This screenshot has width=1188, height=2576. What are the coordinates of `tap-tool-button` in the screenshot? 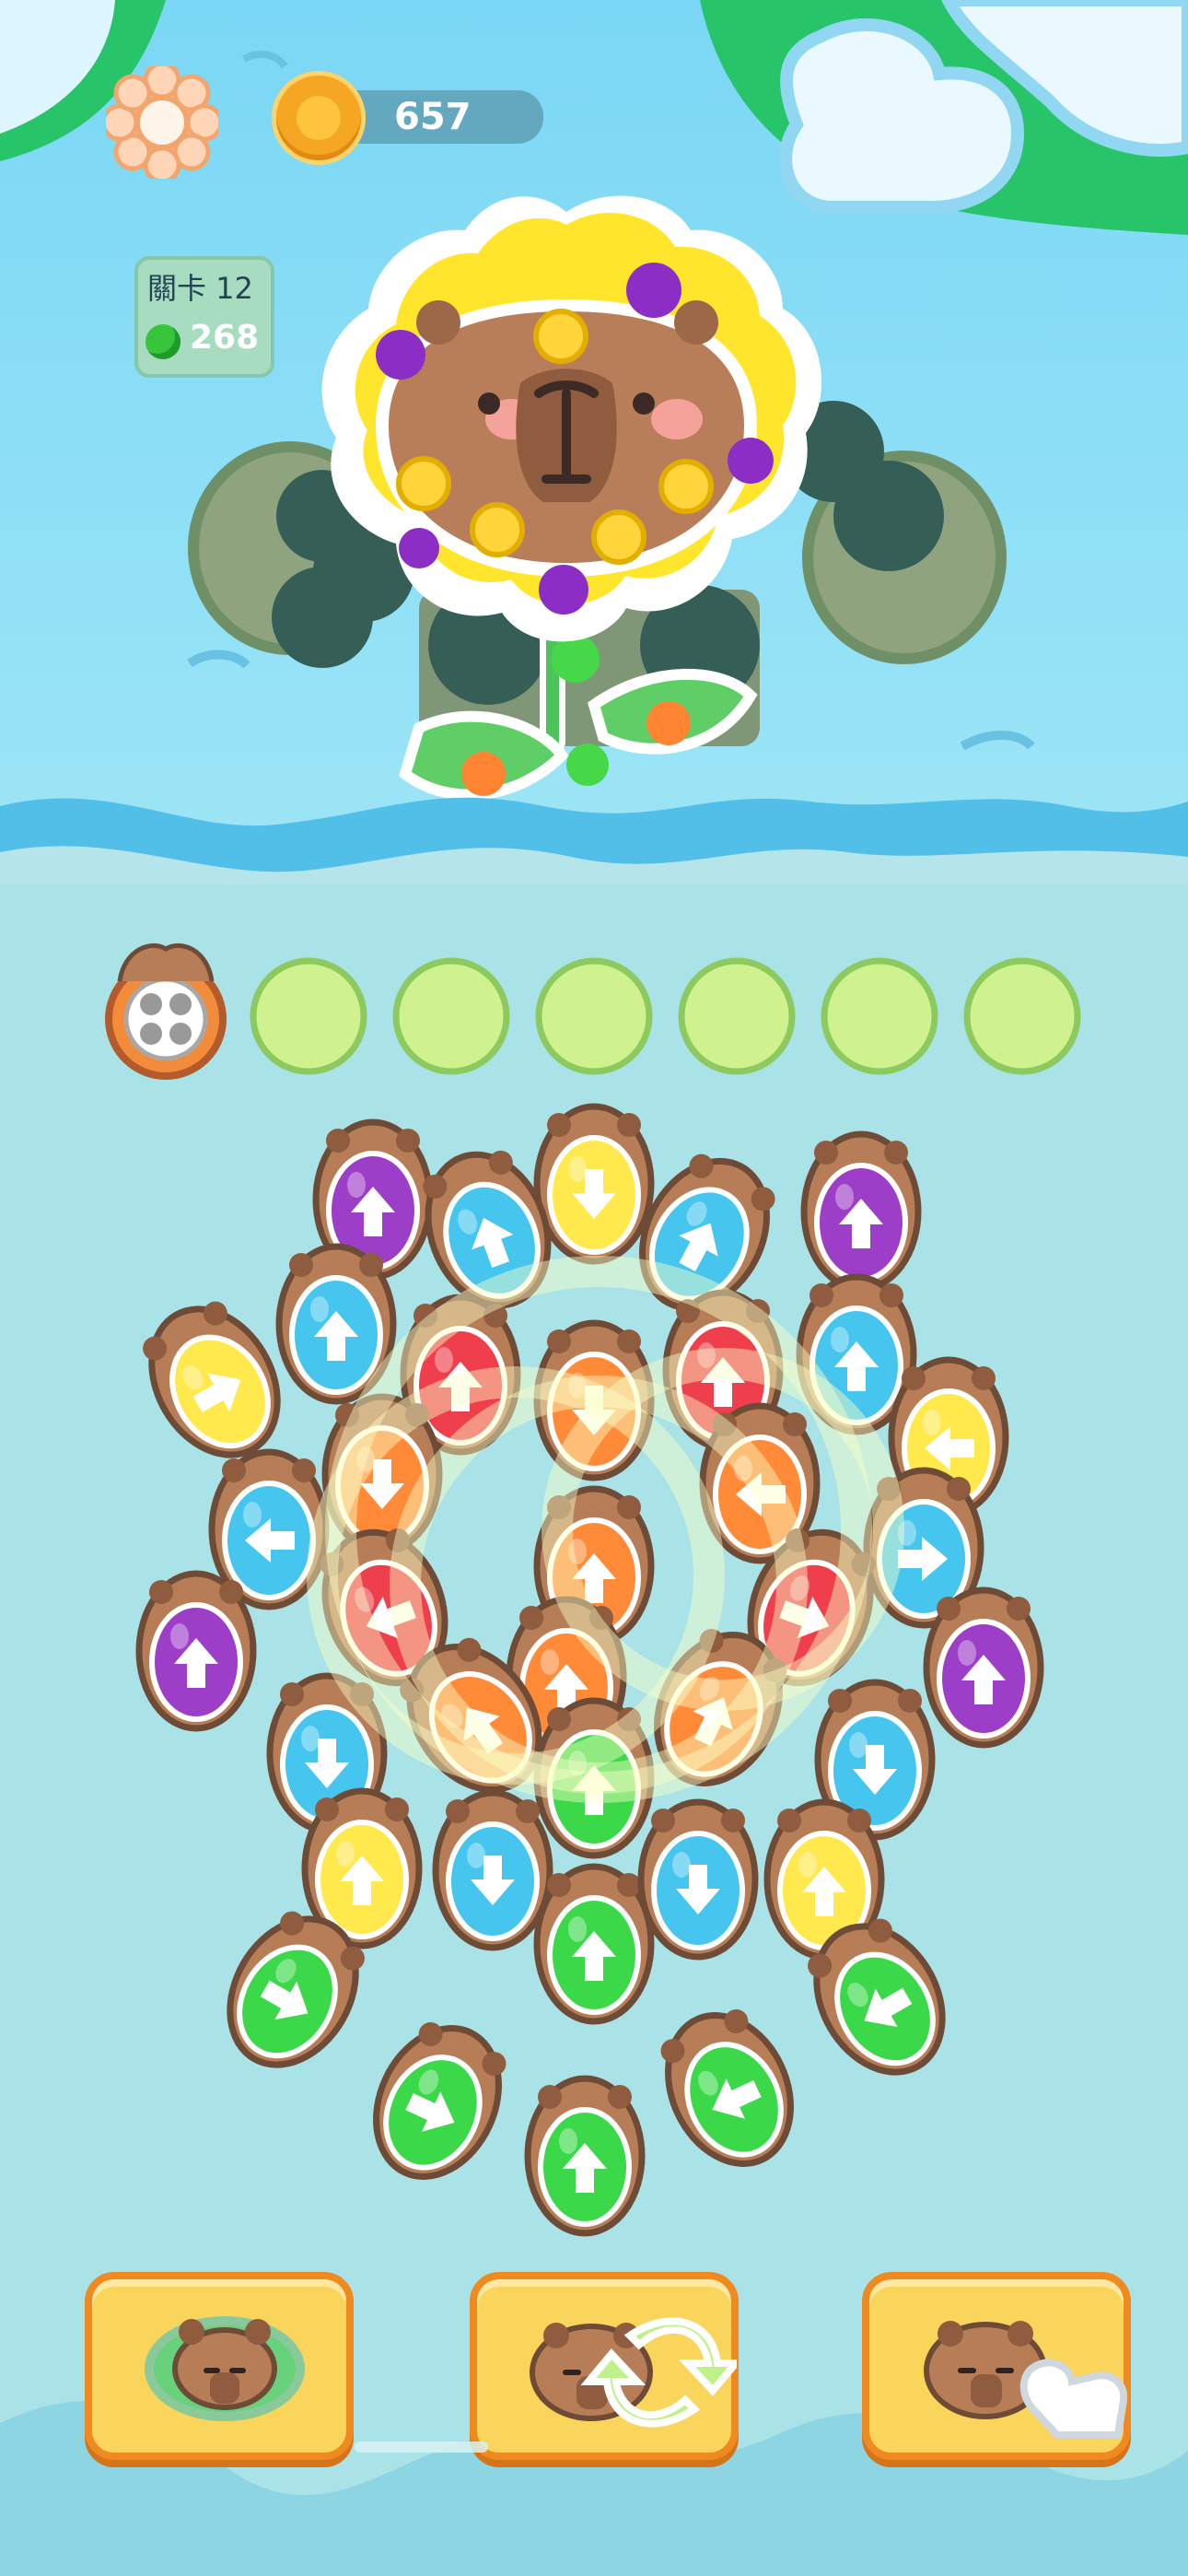 It's located at (996, 2366).